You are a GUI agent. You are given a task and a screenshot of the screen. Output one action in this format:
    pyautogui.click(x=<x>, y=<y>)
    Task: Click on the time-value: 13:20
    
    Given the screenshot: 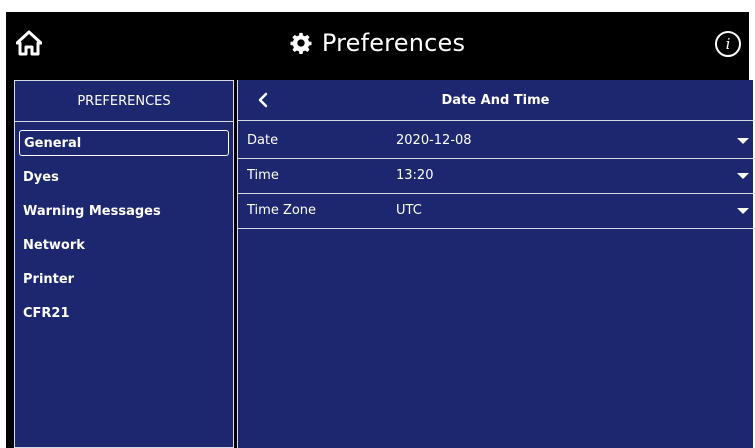 What is the action you would take?
    pyautogui.click(x=415, y=175)
    